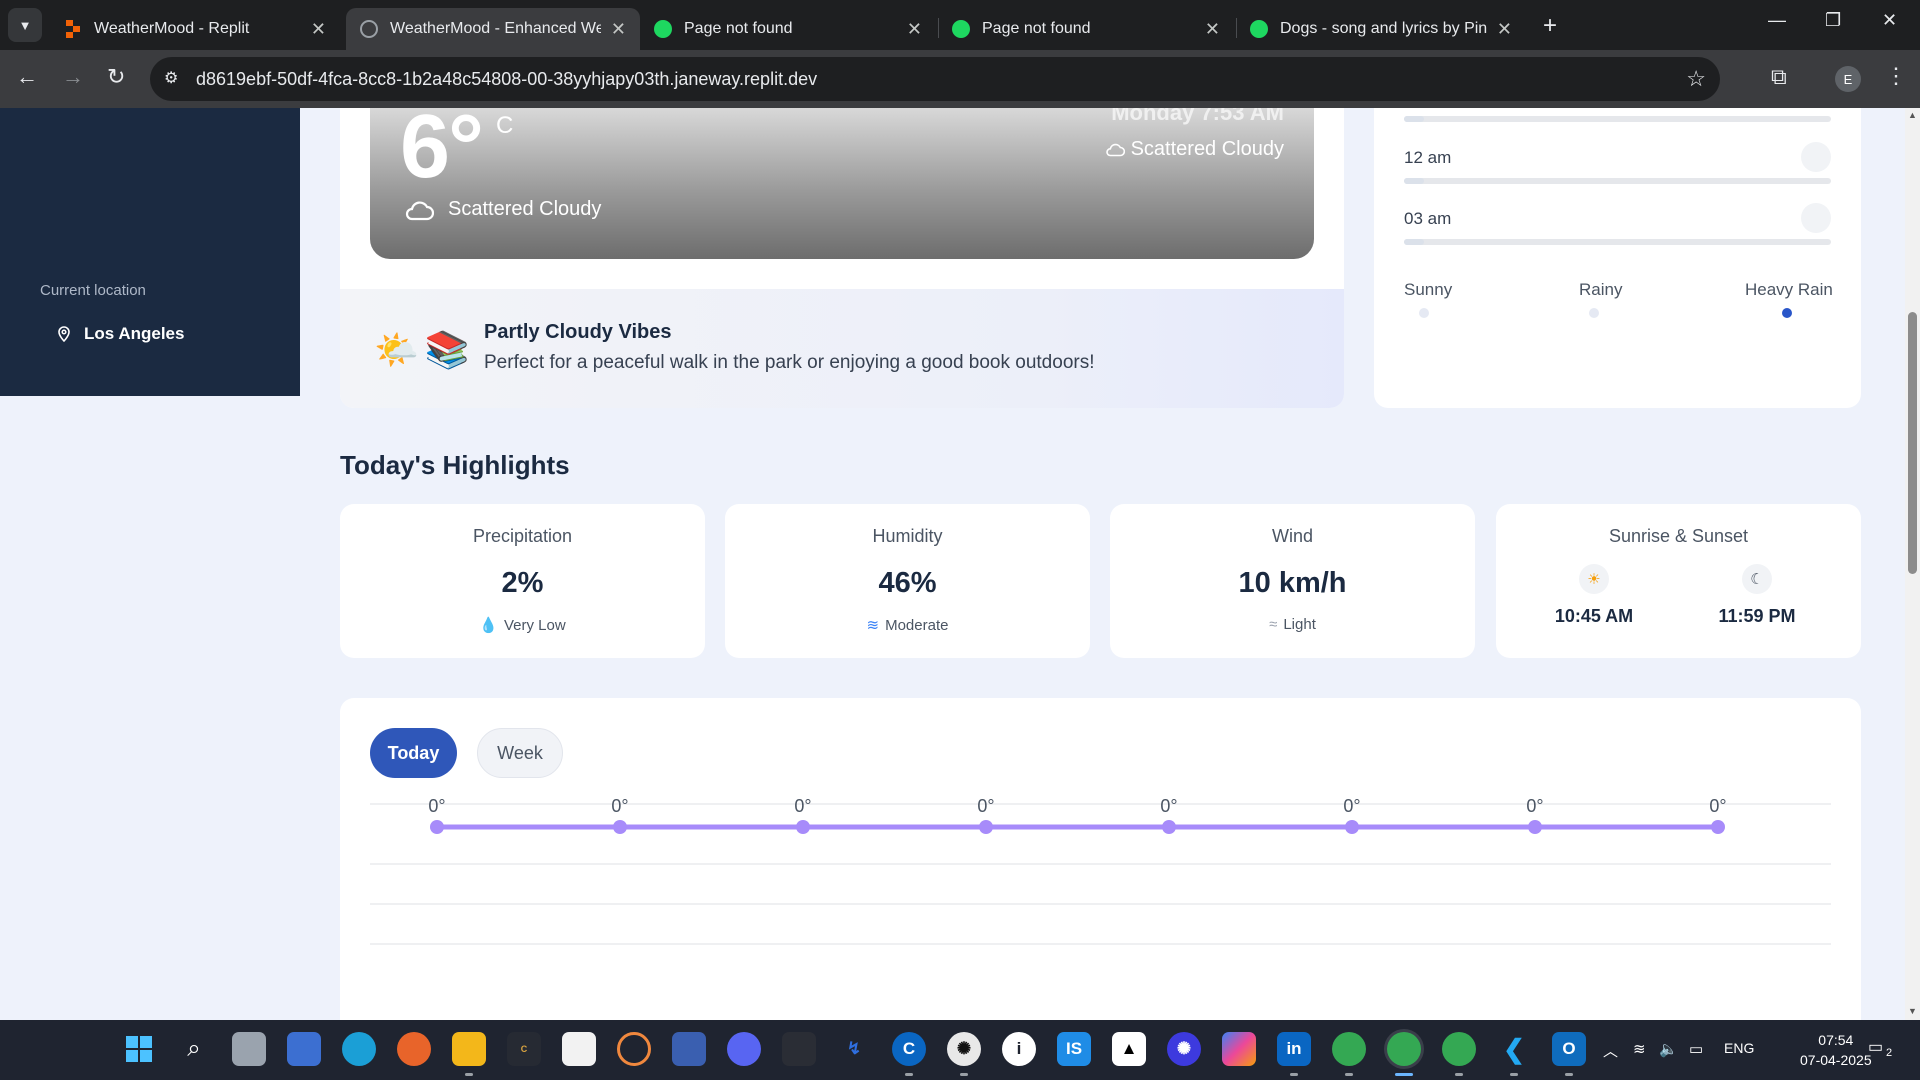 This screenshot has width=1920, height=1080. What do you see at coordinates (1239, 1049) in the screenshot?
I see `copilot-icon` at bounding box center [1239, 1049].